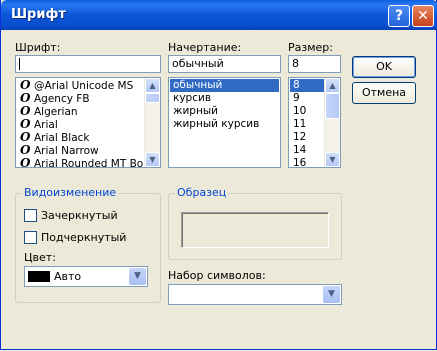  What do you see at coordinates (255, 230) in the screenshot?
I see `sample-preview` at bounding box center [255, 230].